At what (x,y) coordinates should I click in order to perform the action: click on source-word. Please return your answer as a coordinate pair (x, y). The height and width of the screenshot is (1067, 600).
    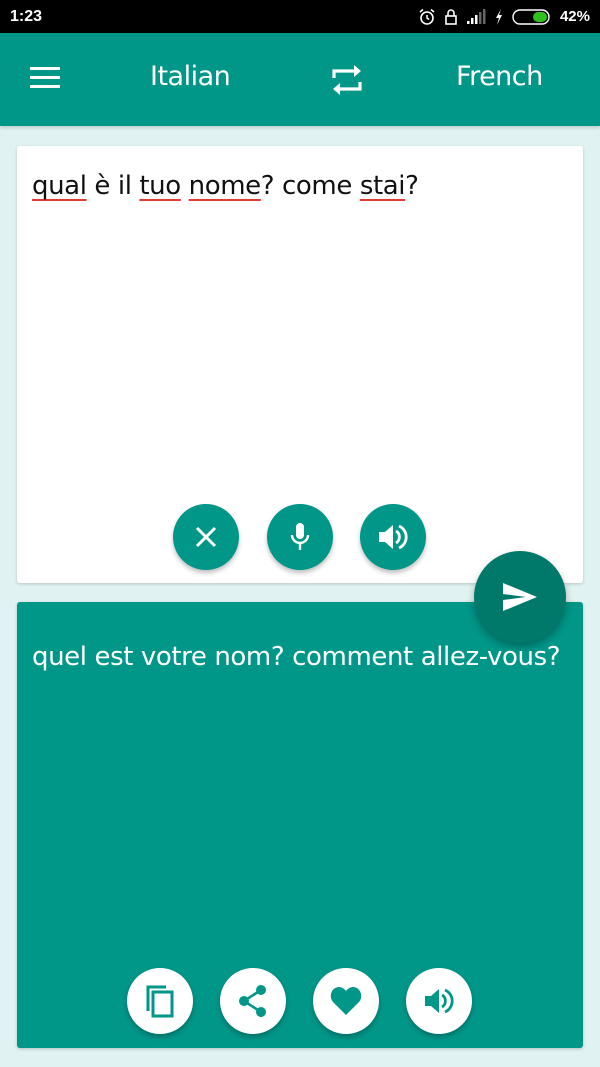
    Looking at the image, I should click on (185, 186).